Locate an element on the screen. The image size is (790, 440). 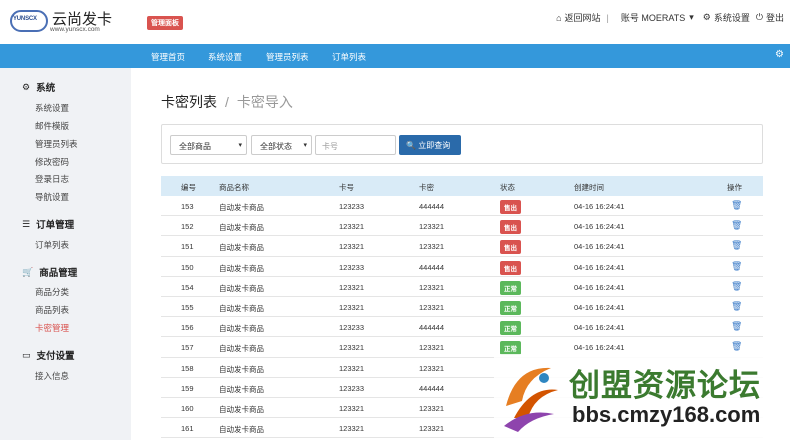
table-row: 151 自动发卡商品 123321 123321 售出 04-16 16:24:41 🗑 is located at coordinates (462, 246).